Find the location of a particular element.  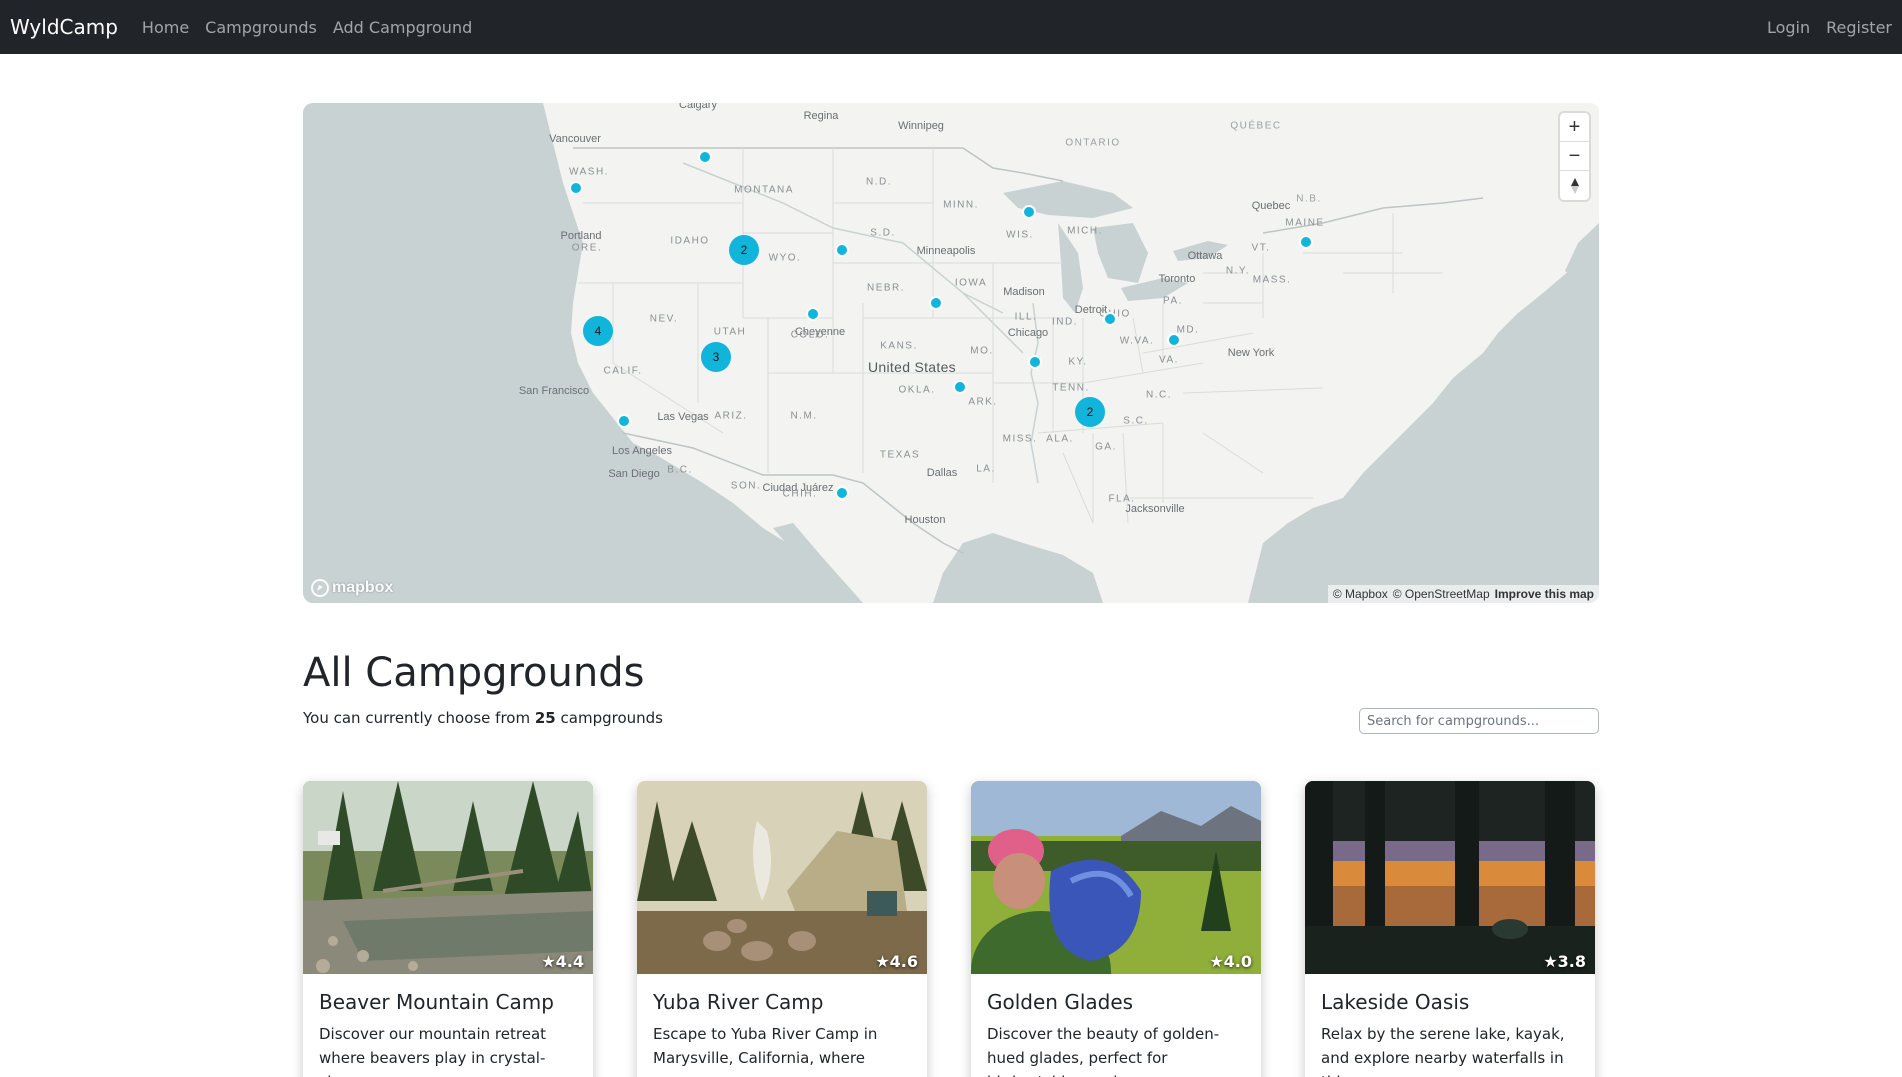

map-state-label: N.C. is located at coordinates (1159, 395).